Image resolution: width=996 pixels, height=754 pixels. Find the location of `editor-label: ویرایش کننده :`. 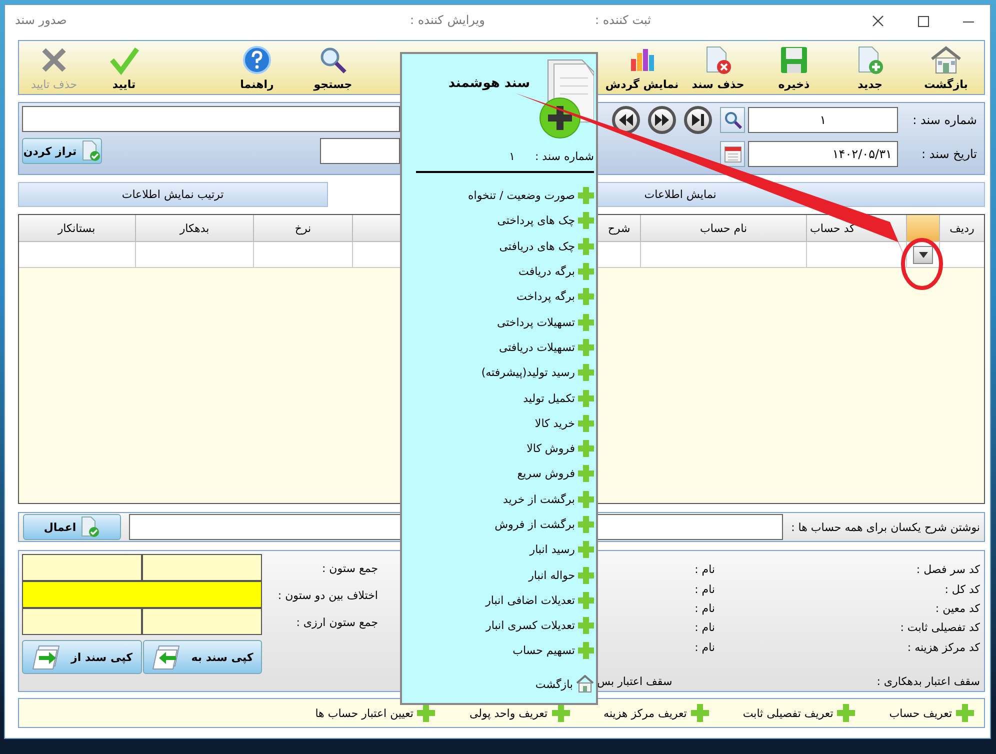

editor-label: ویرایش کننده : is located at coordinates (447, 20).